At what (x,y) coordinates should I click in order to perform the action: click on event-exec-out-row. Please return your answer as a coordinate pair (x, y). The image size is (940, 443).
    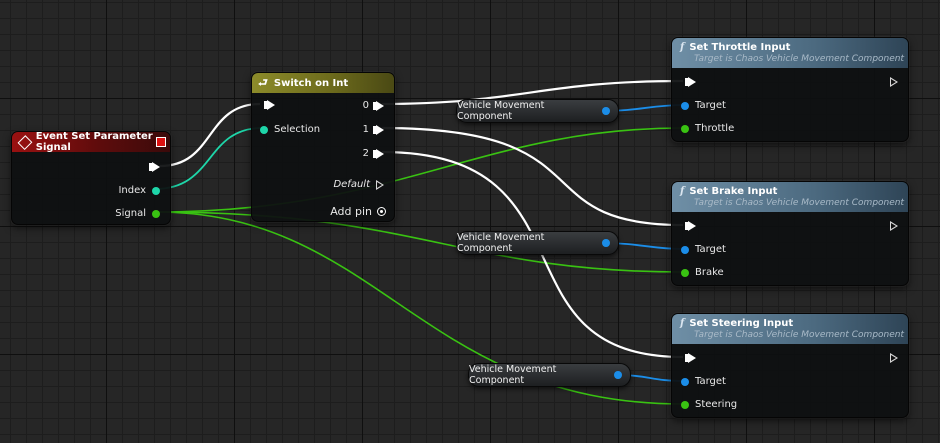
    Looking at the image, I should click on (154, 167).